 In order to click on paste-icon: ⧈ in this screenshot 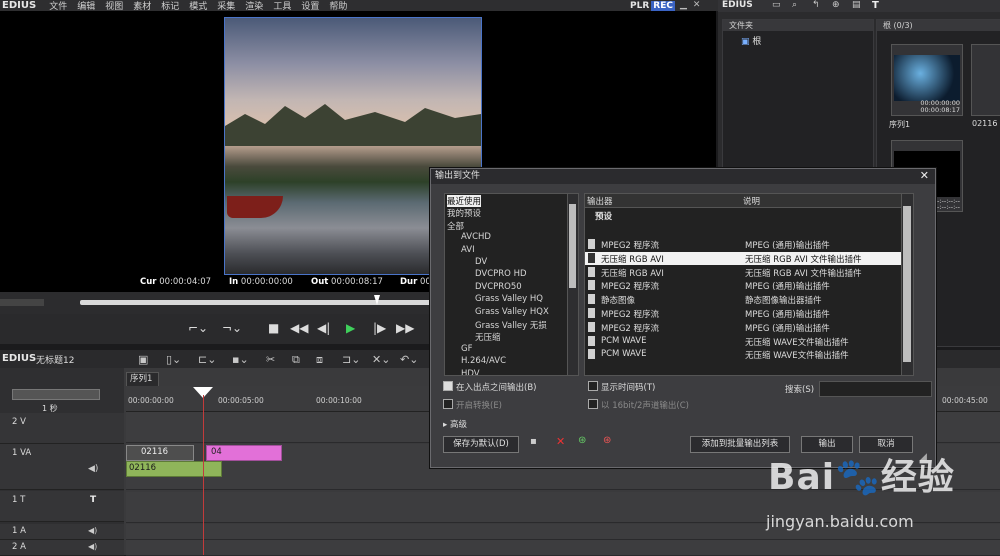, I will do `click(319, 360)`.